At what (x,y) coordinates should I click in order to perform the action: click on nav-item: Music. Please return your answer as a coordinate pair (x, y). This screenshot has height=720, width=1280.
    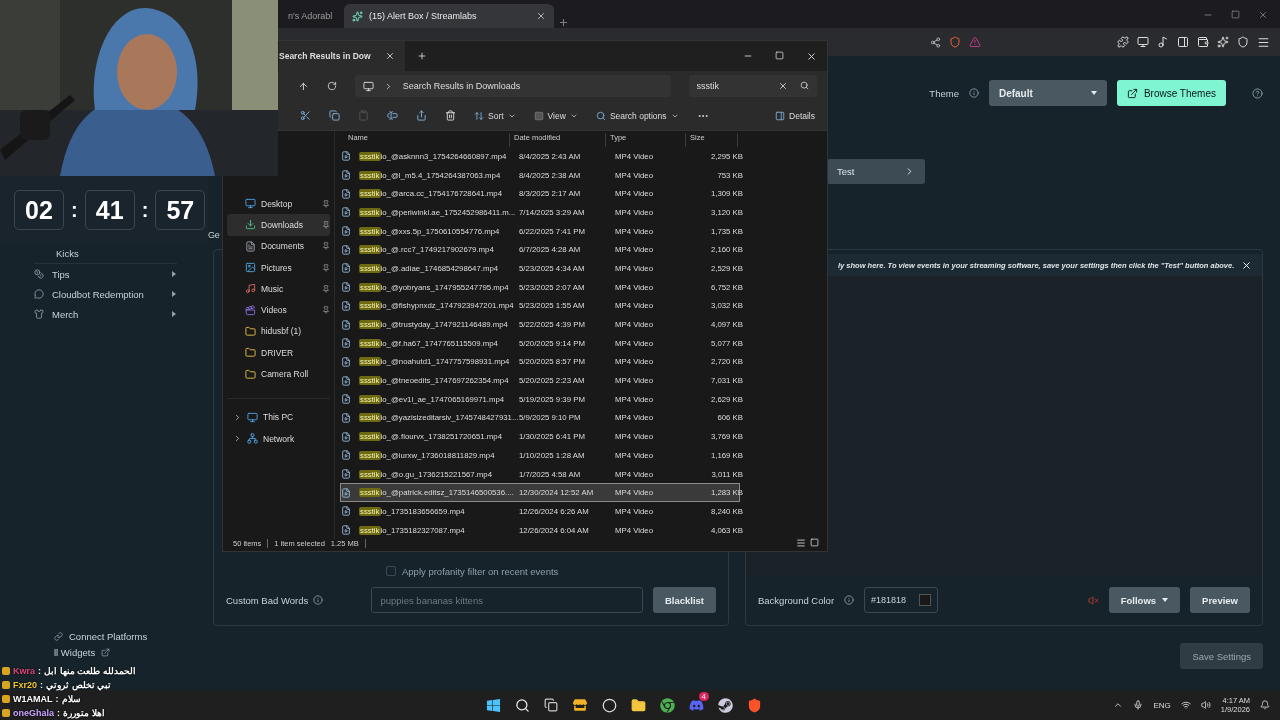
    Looking at the image, I should click on (278, 289).